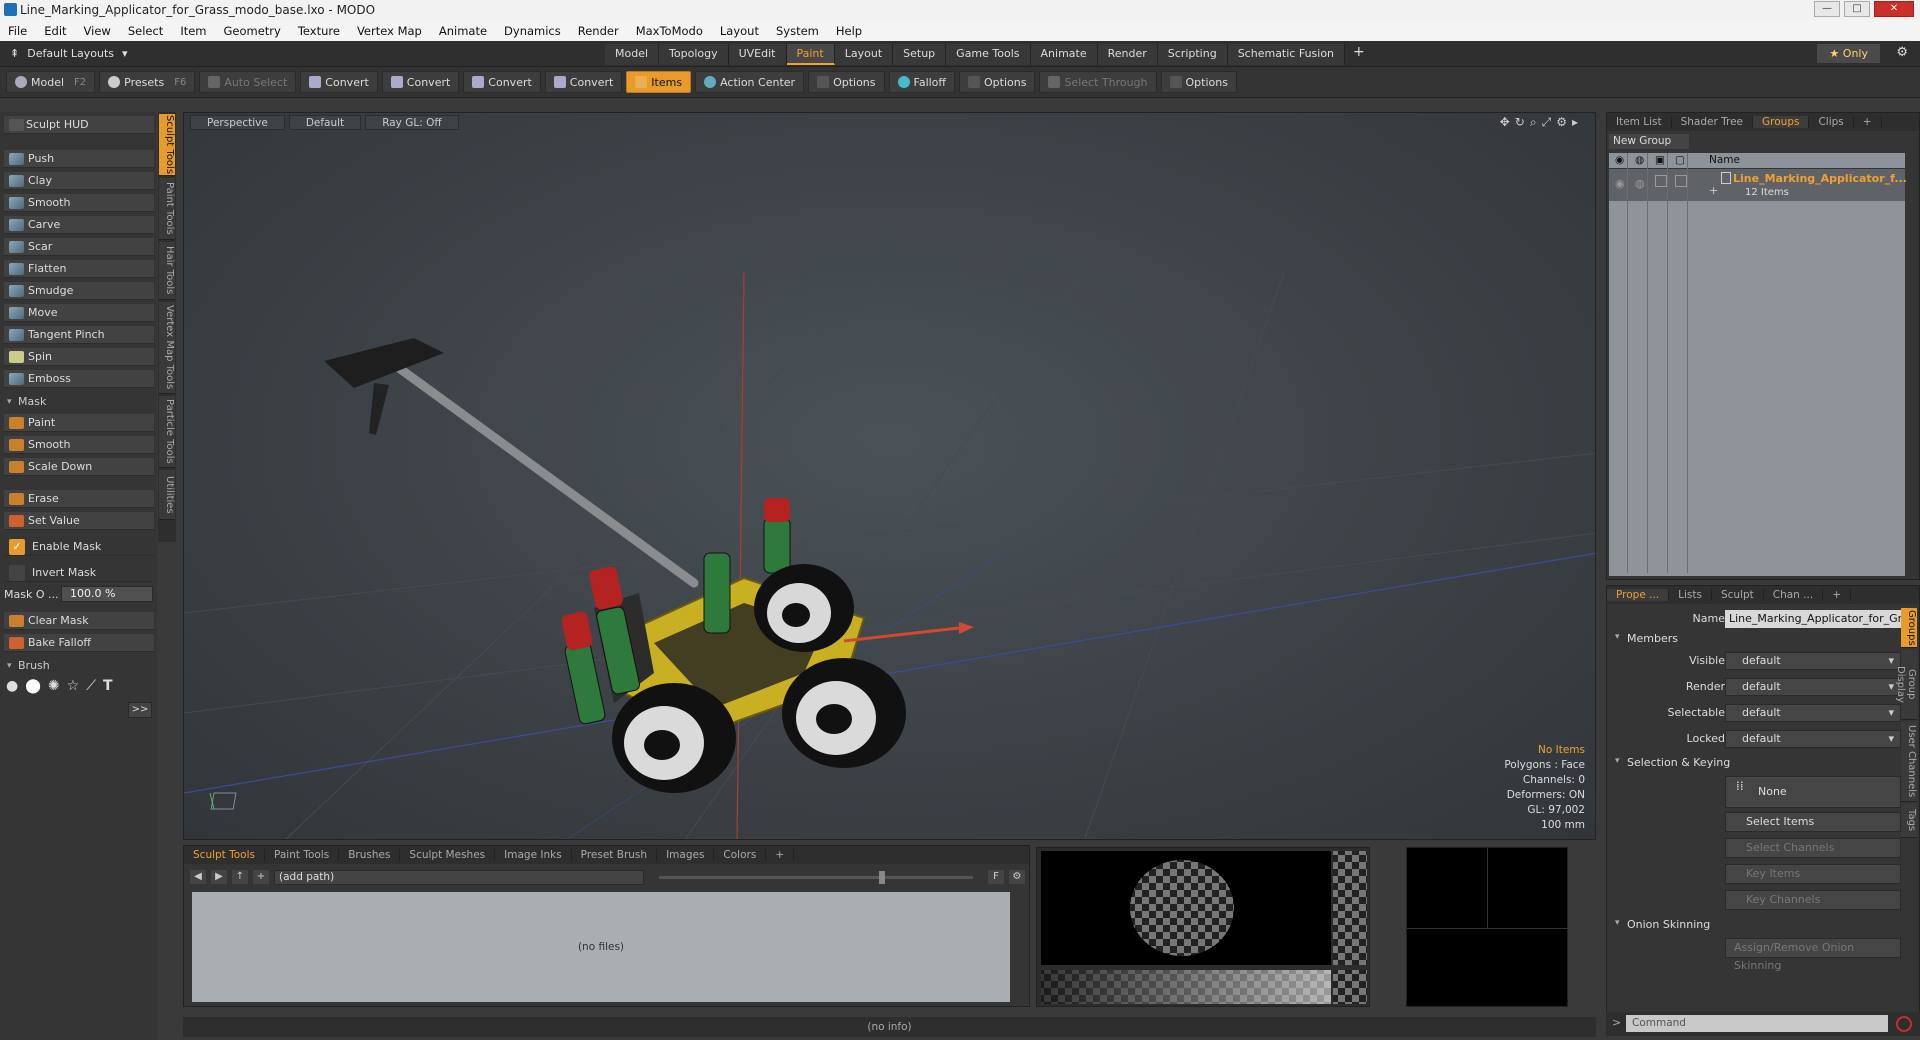 Image resolution: width=1920 pixels, height=1040 pixels. I want to click on group-name-field: Line_Marking_Applicator_for_Gras, so click(1813, 619).